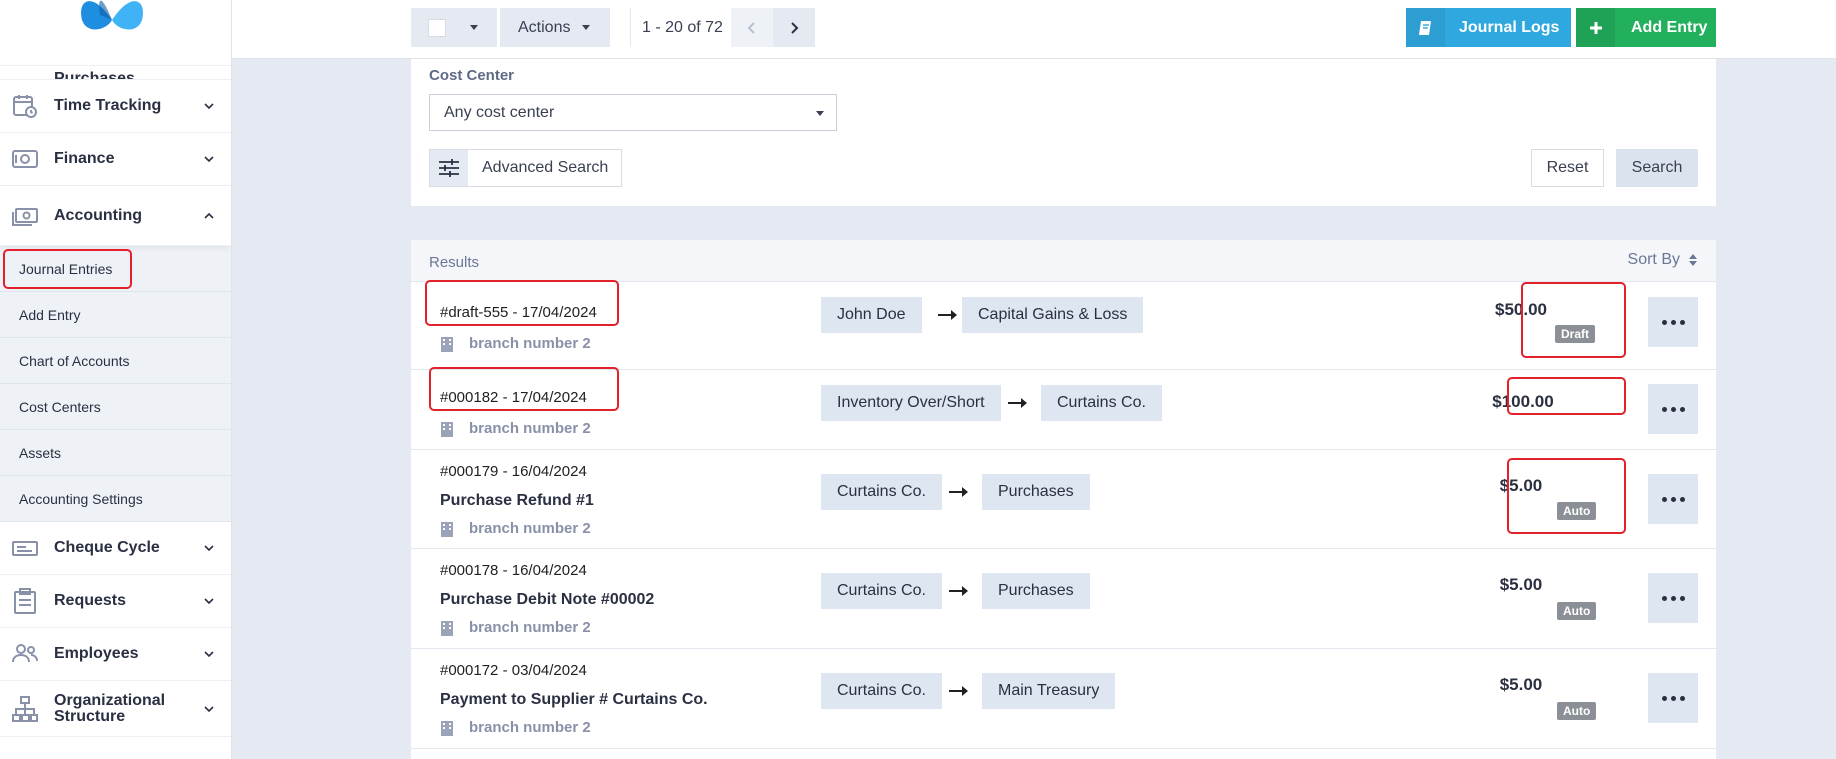 This screenshot has width=1836, height=759. I want to click on actions-dropdown: Actions, so click(555, 27).